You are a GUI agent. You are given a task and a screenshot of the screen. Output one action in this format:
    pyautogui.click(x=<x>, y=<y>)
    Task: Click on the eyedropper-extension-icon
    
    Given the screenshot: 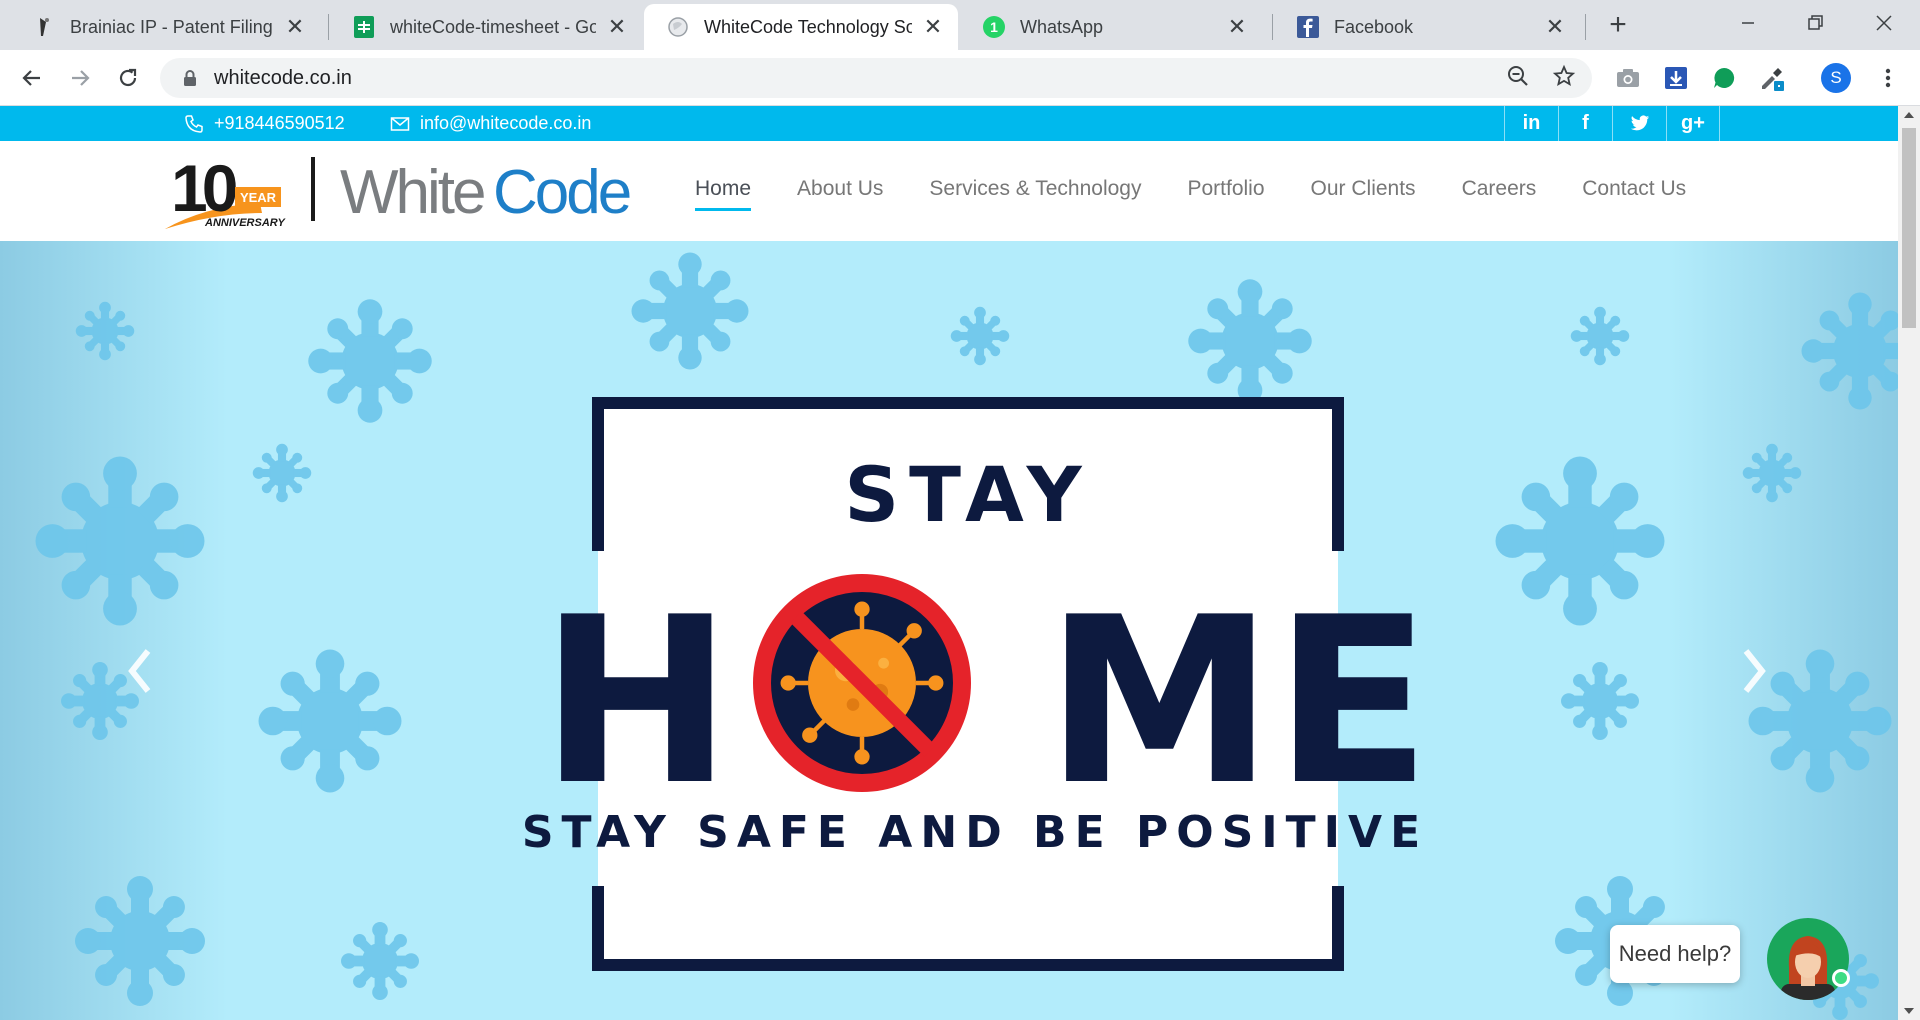 What is the action you would take?
    pyautogui.click(x=1772, y=78)
    